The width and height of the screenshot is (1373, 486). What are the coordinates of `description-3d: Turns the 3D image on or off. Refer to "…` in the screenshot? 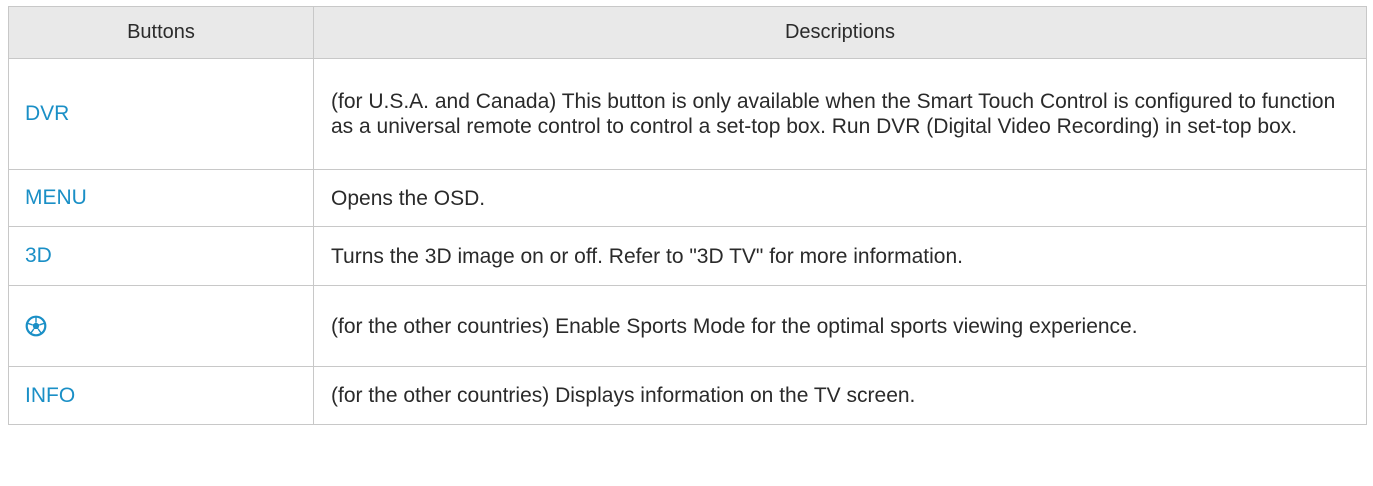 It's located at (840, 256).